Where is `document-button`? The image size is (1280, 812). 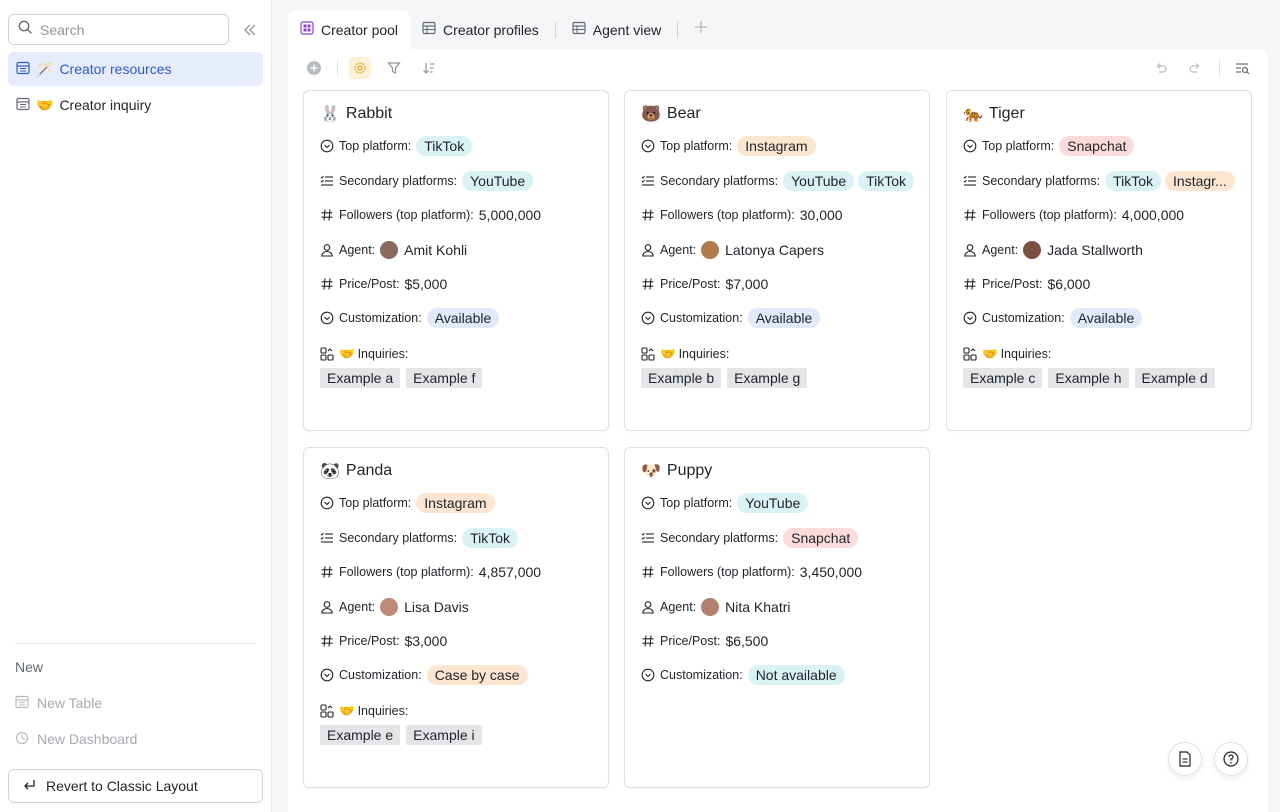
document-button is located at coordinates (1185, 759).